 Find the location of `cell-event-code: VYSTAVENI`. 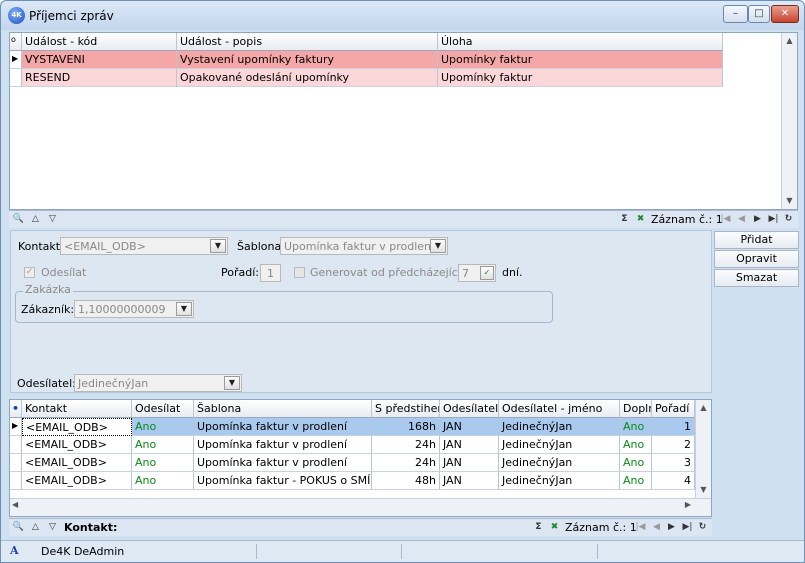

cell-event-code: VYSTAVENI is located at coordinates (99, 60).